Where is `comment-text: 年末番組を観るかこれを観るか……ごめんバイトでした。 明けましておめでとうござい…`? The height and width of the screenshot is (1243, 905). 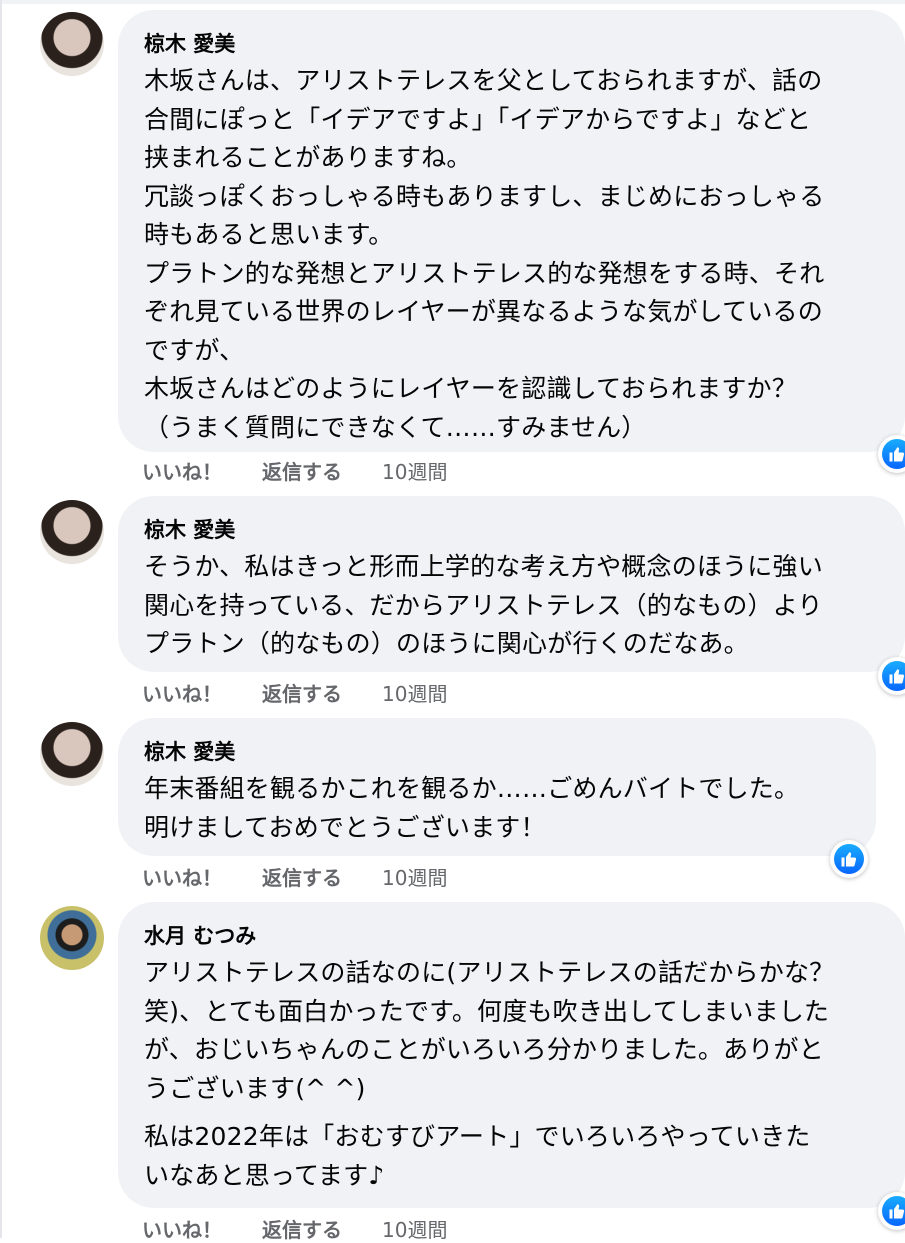
comment-text: 年末番組を観るかこれを観るか……ごめんバイトでした。 明けましておめでとうござい… is located at coordinates (472, 808).